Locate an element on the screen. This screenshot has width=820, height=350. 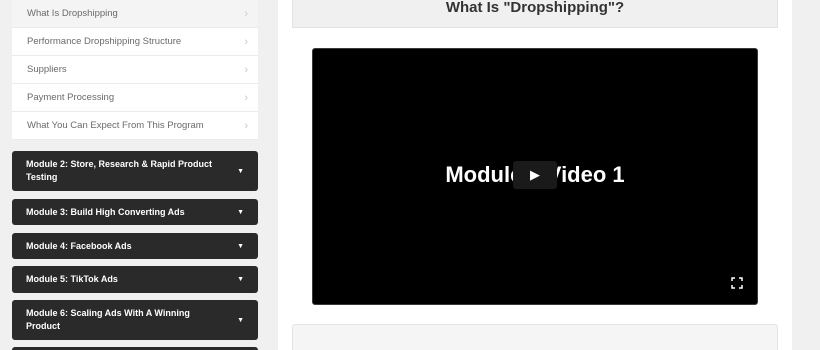
play-button: ▶ is located at coordinates (535, 175).